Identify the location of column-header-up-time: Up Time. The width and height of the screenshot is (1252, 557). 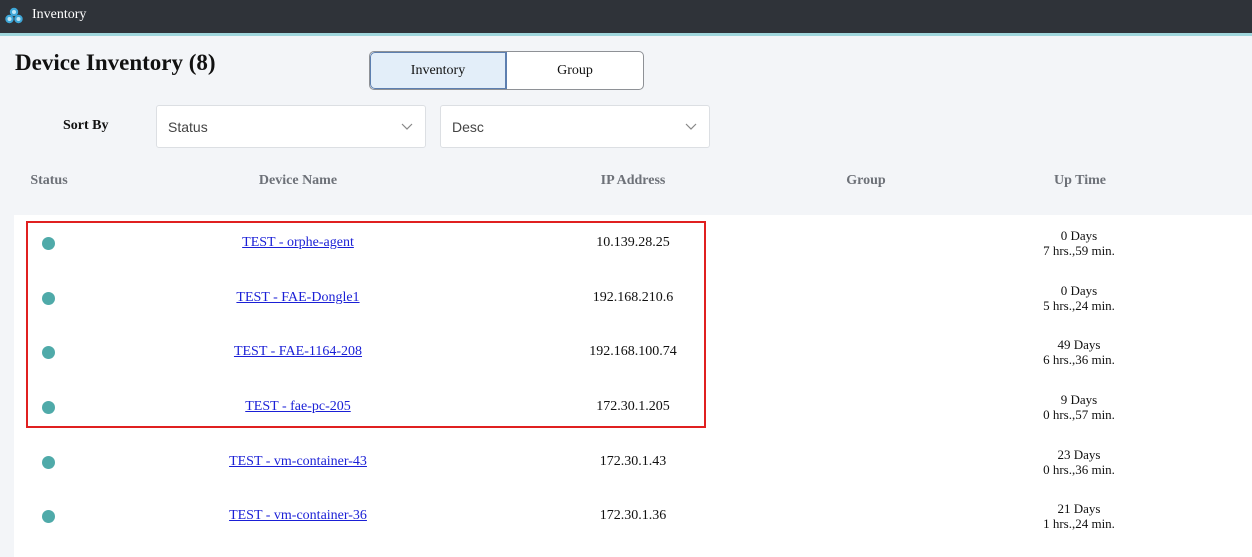
(1080, 181).